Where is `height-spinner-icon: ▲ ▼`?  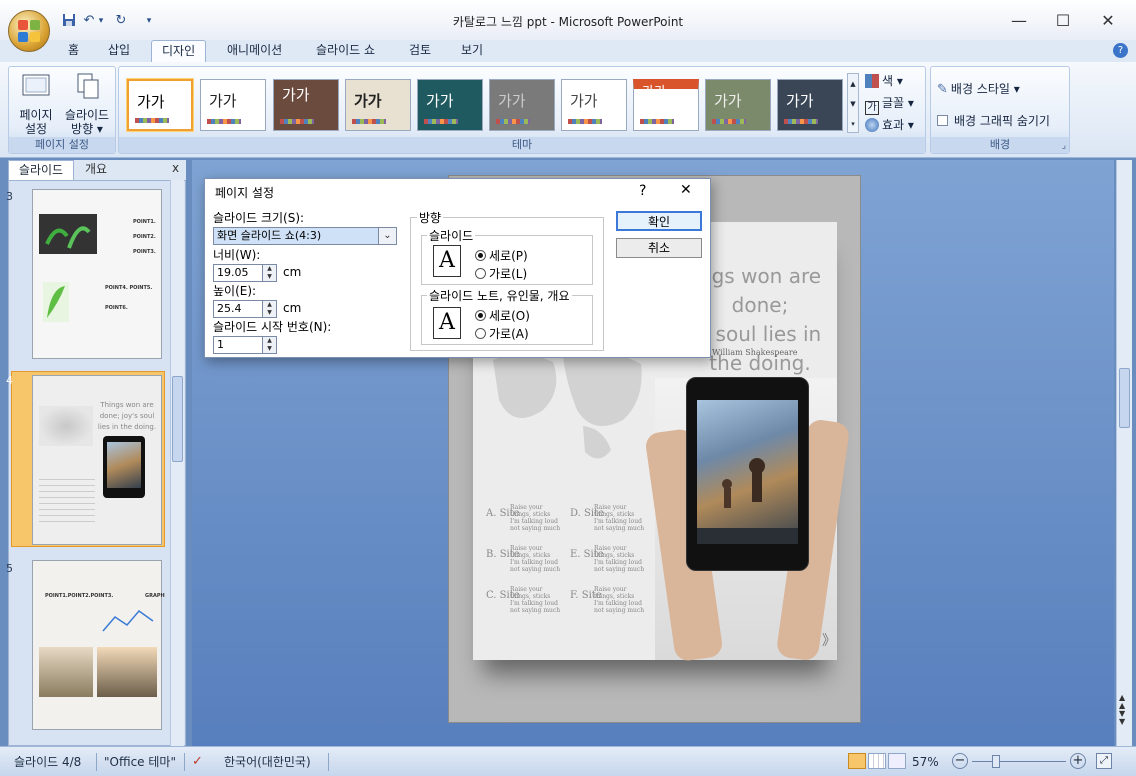
height-spinner-icon: ▲ ▼ is located at coordinates (270, 309).